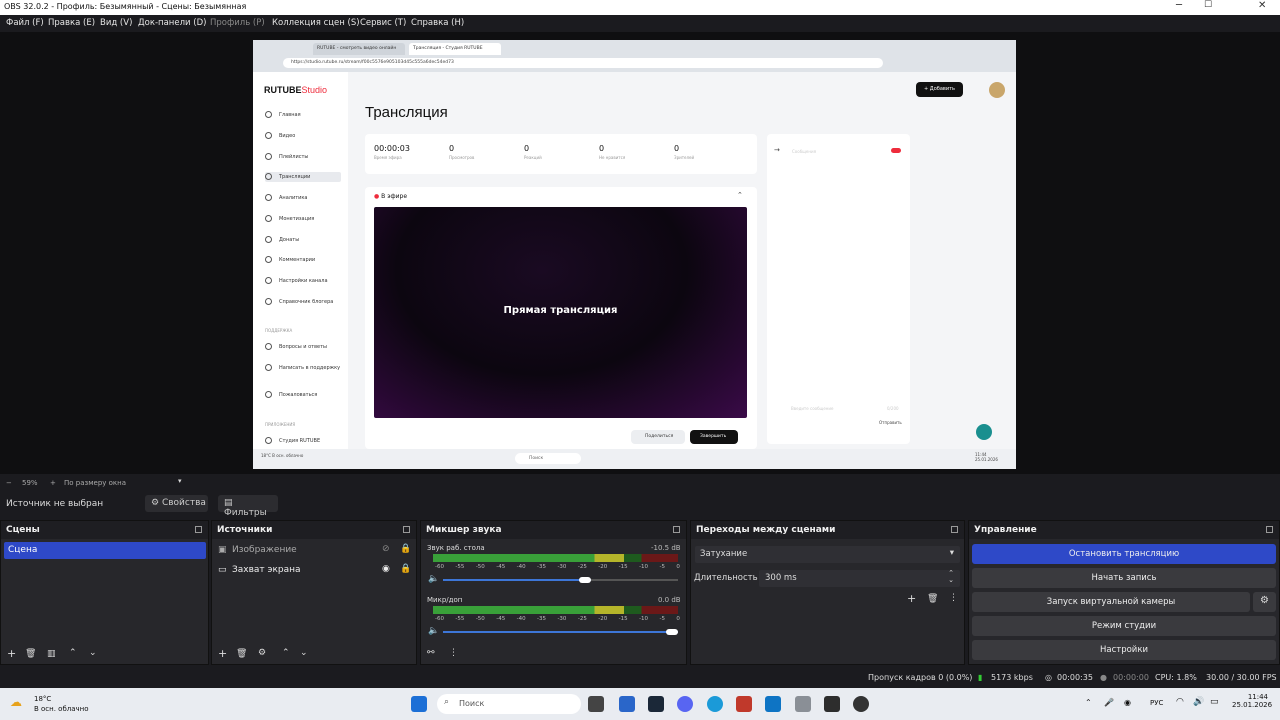 This screenshot has height=720, width=1280. I want to click on nav-label: Написать в поддержку, so click(310, 368).